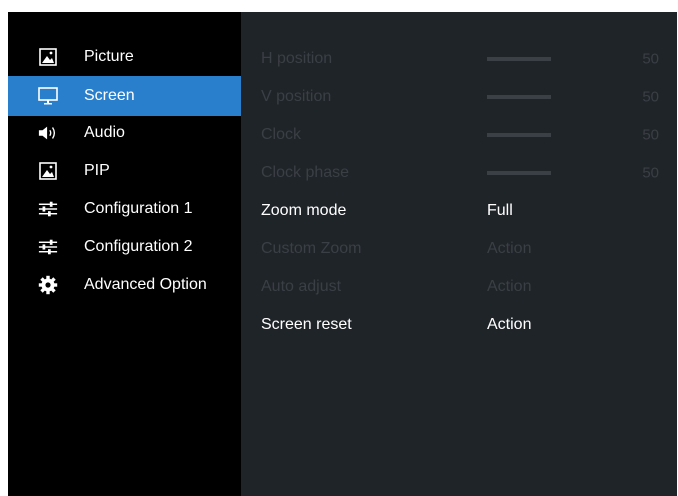  Describe the element at coordinates (306, 324) in the screenshot. I see `screen-reset-label: Screen reset` at that location.